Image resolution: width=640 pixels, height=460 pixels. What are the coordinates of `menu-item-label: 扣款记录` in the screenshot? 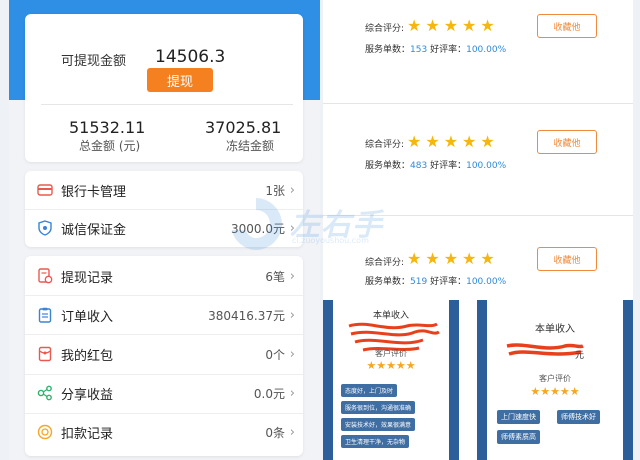 It's located at (87, 434).